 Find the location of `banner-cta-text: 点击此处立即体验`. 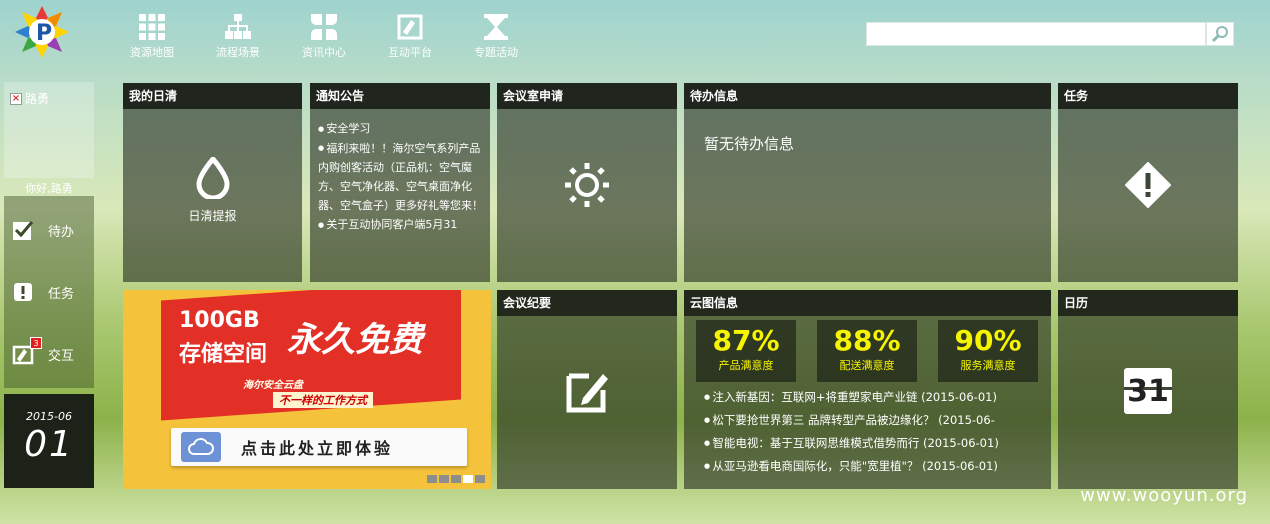

banner-cta-text: 点击此处立即体验 is located at coordinates (317, 448).